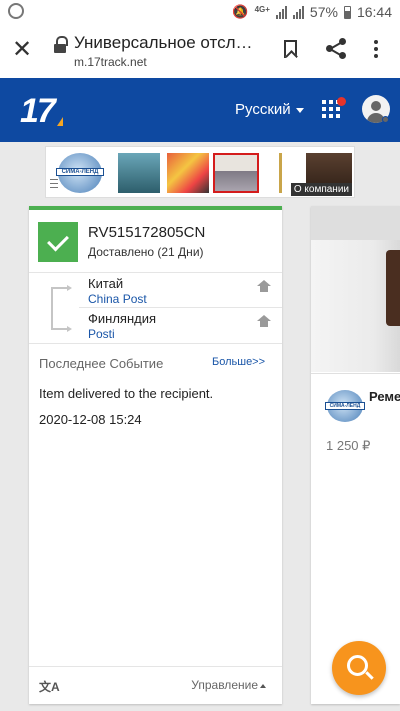 This screenshot has width=400, height=711. Describe the element at coordinates (38, 111) in the screenshot. I see `site-logo: 17` at that location.